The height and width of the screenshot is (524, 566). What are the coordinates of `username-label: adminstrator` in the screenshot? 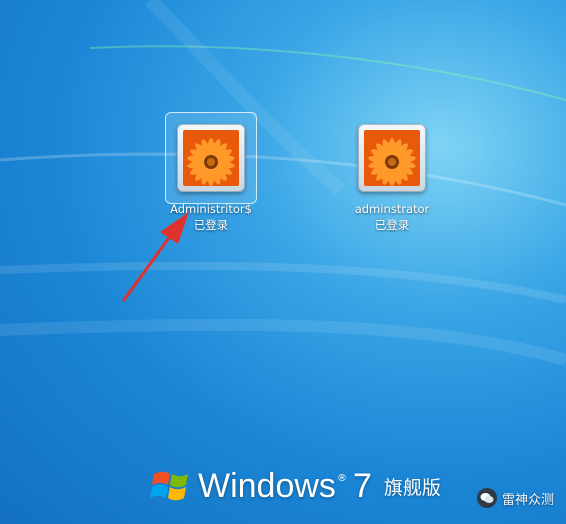 It's located at (392, 209).